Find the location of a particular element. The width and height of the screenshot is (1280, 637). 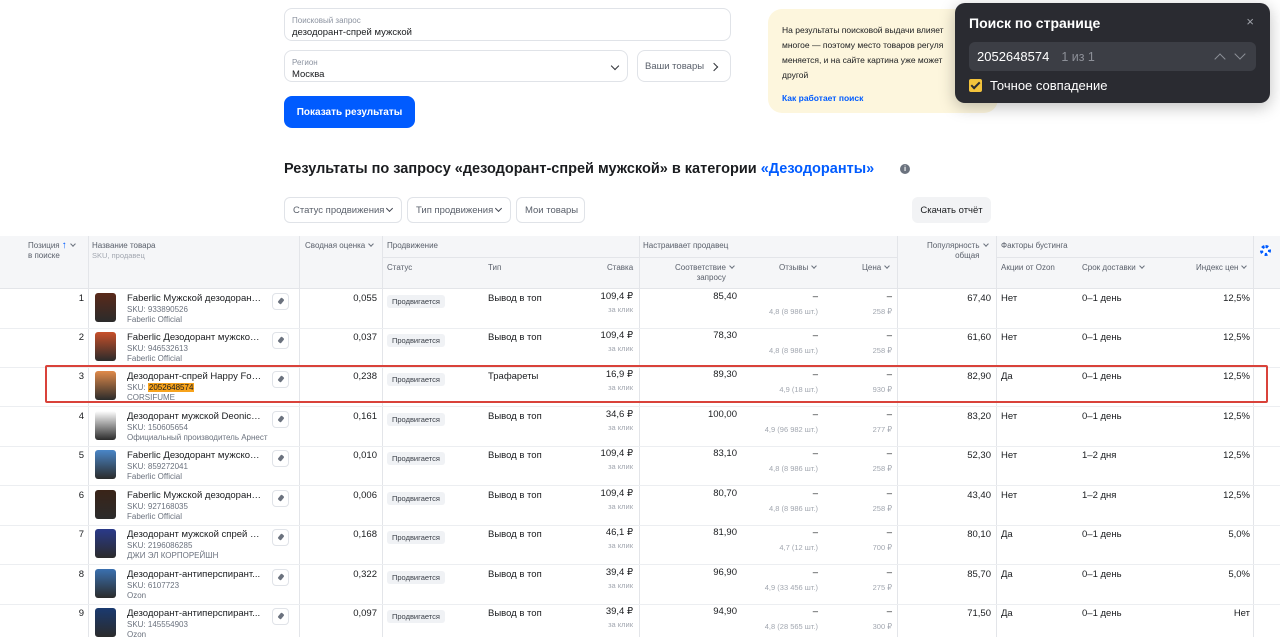

product-sku: SKU: 933890526 is located at coordinates (157, 309).